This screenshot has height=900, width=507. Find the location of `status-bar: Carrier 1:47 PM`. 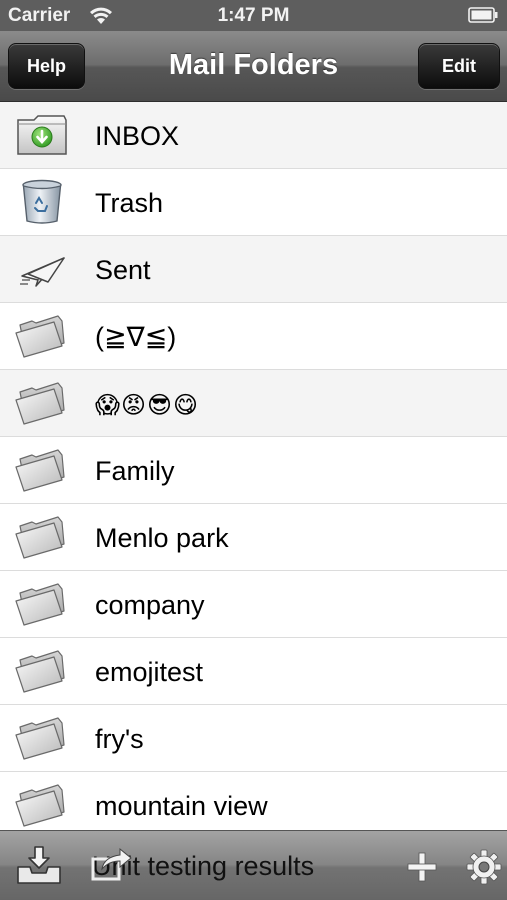

status-bar: Carrier 1:47 PM is located at coordinates (253, 15).